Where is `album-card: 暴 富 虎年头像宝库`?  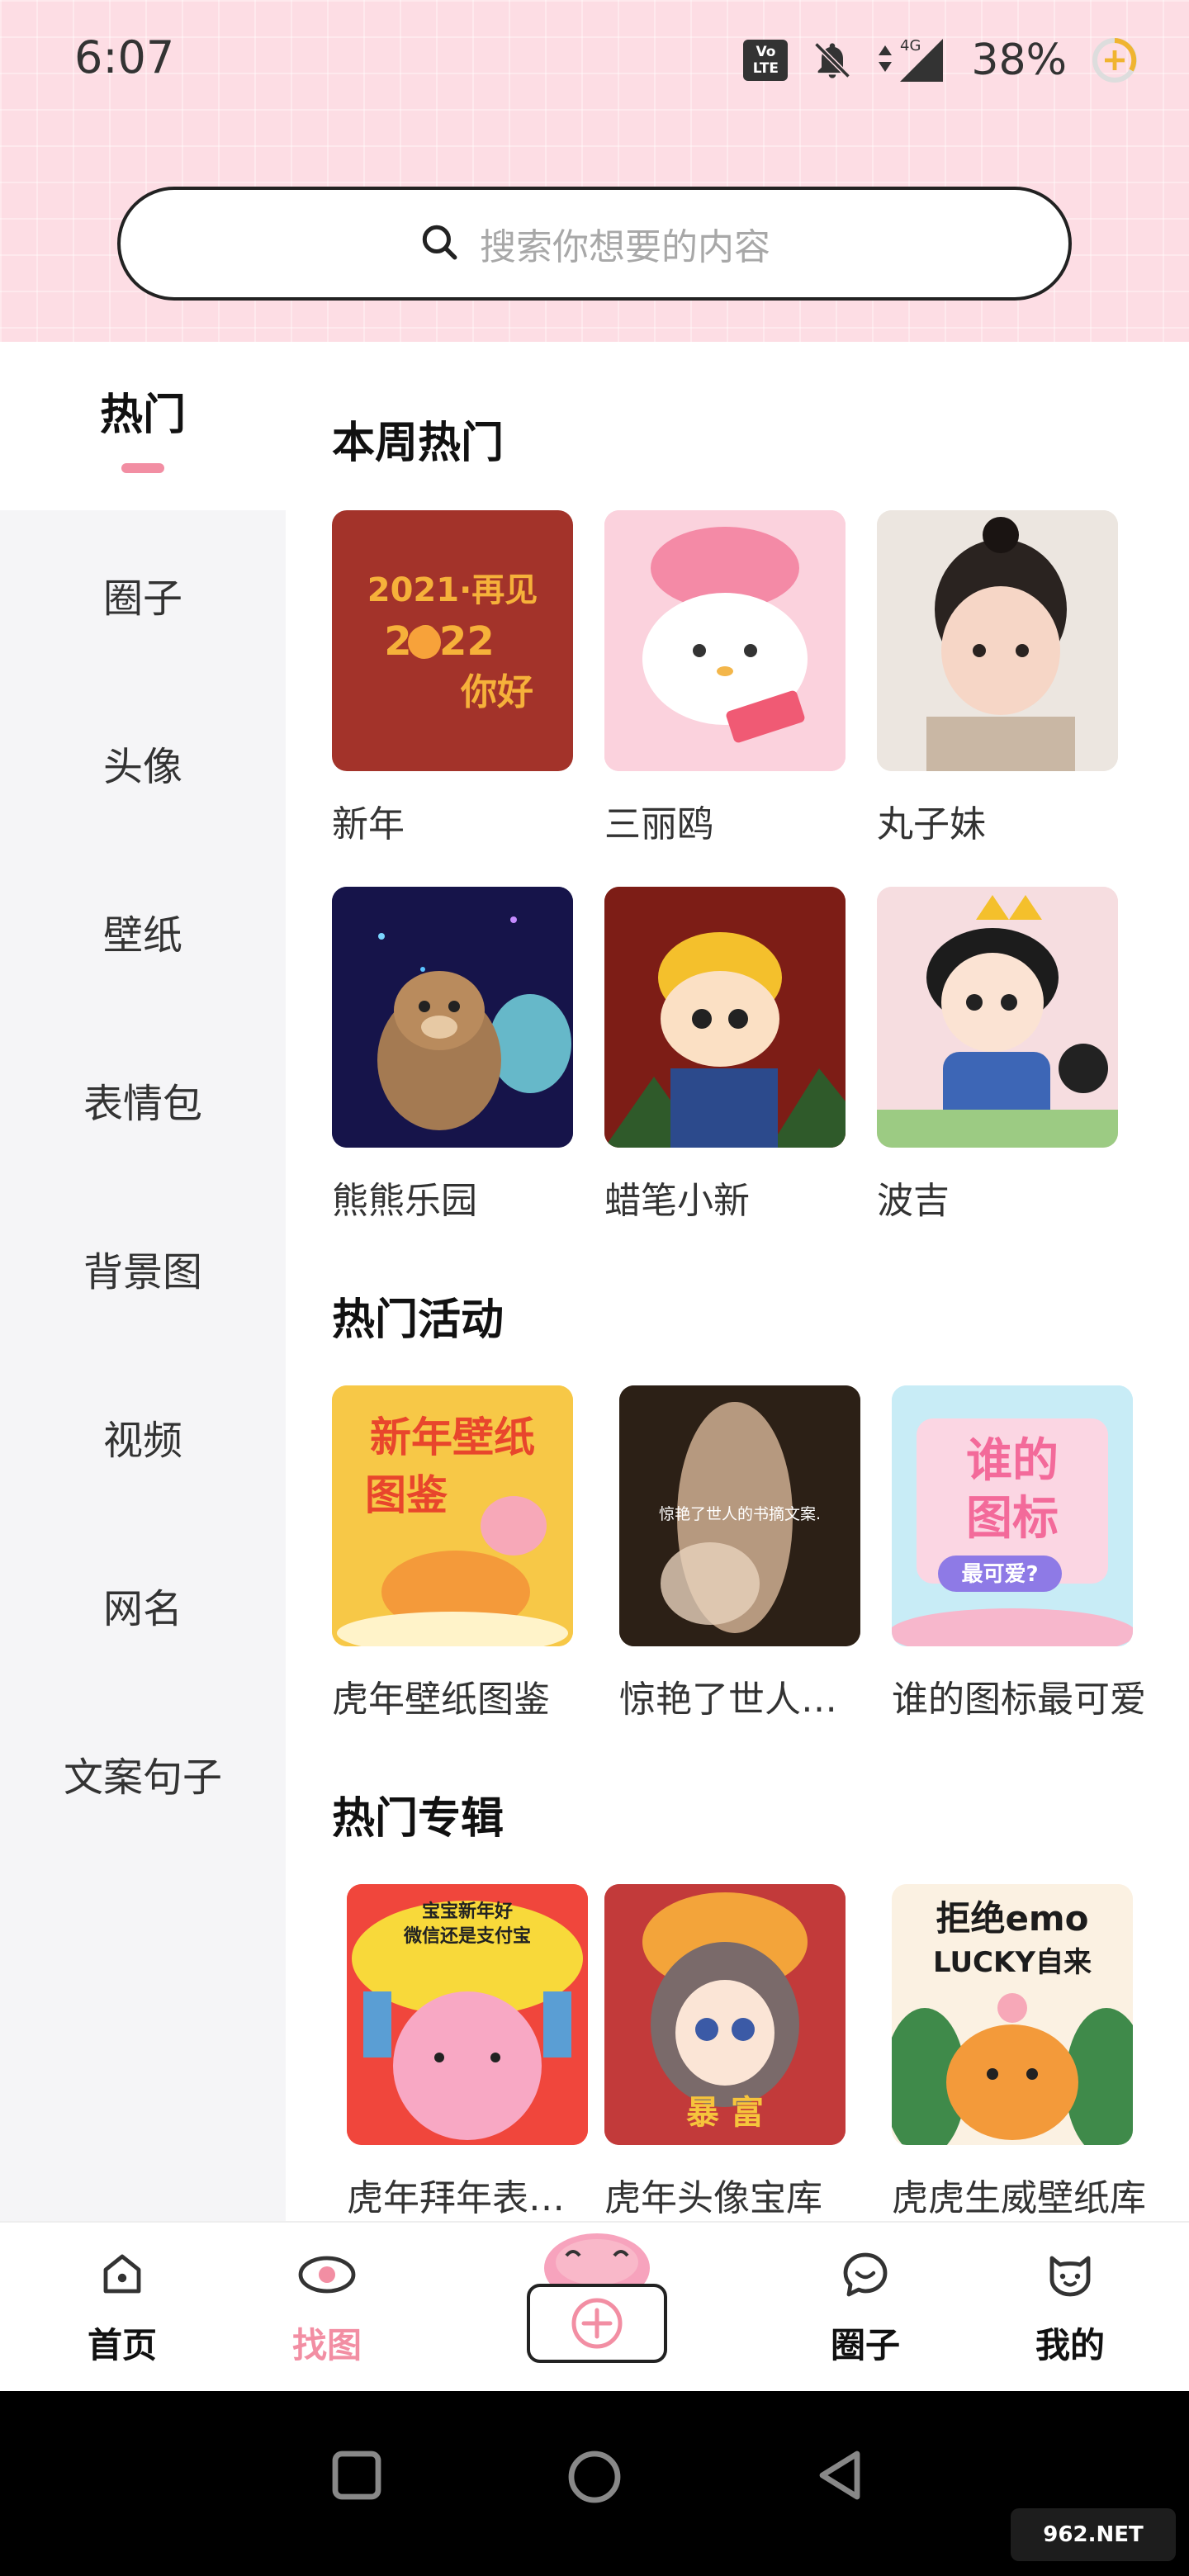 album-card: 暴 富 虎年头像宝库 is located at coordinates (725, 2052).